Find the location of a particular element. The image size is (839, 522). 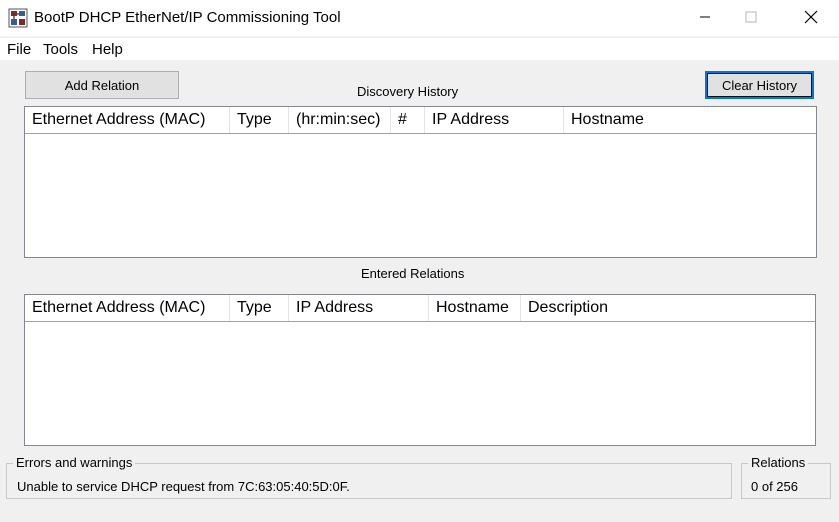

minimize-icon is located at coordinates (705, 17).